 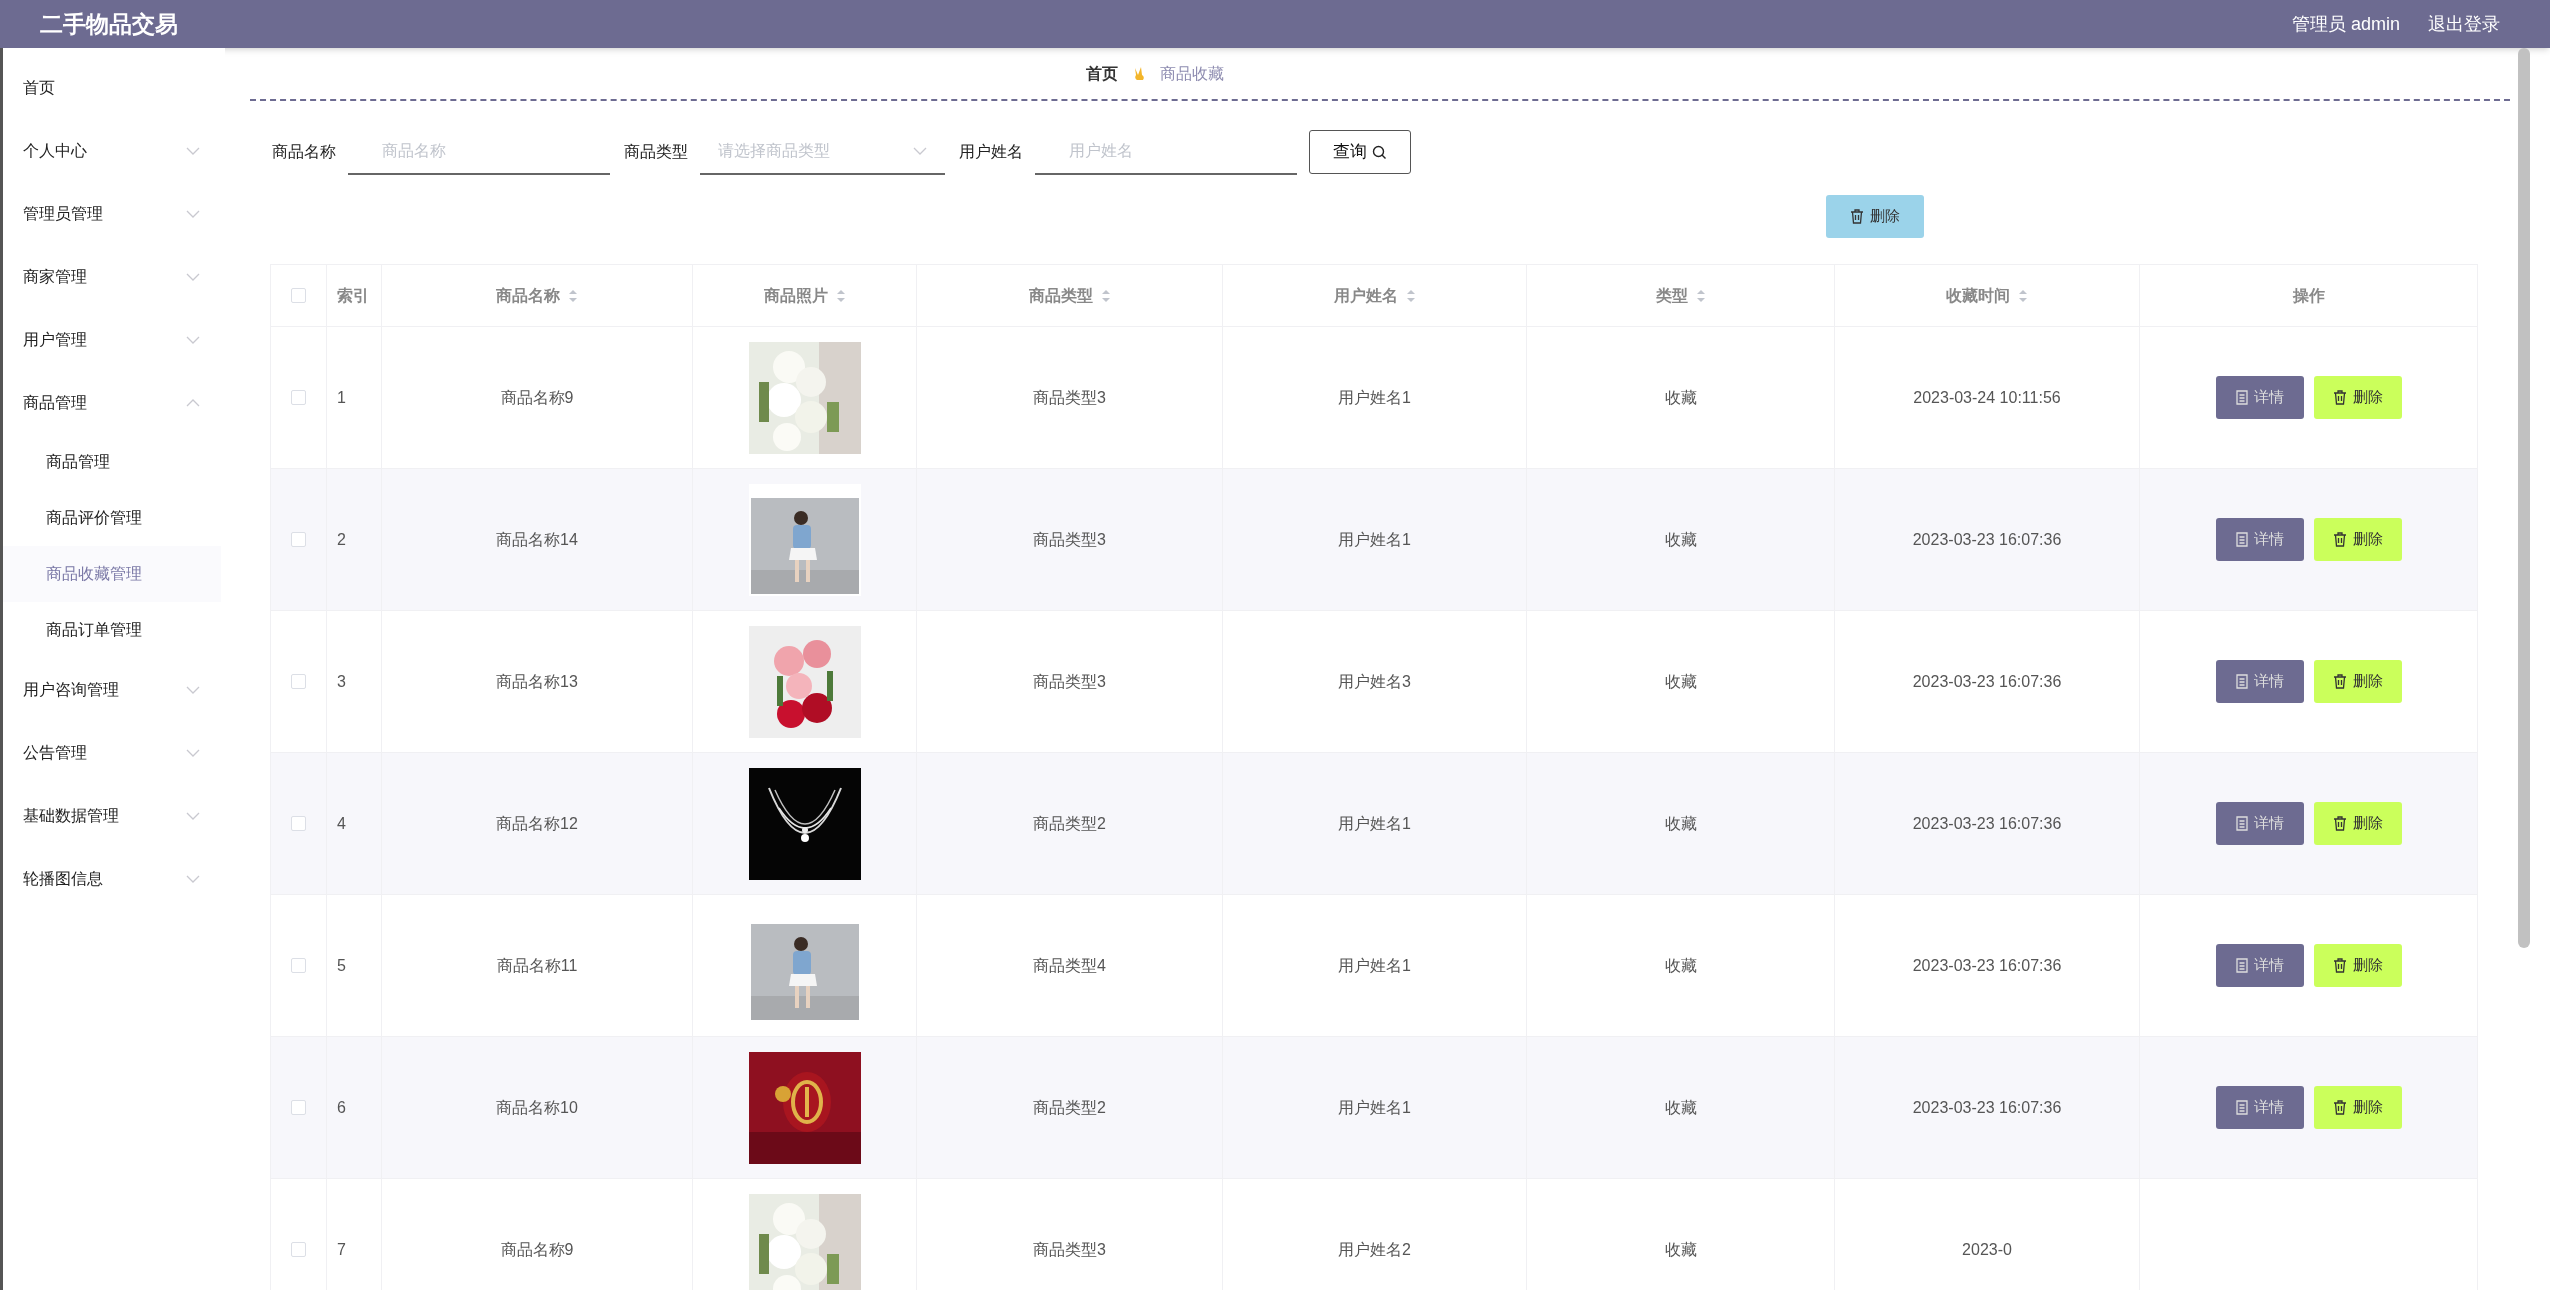 I want to click on column-header: 商品名称, so click(x=528, y=295).